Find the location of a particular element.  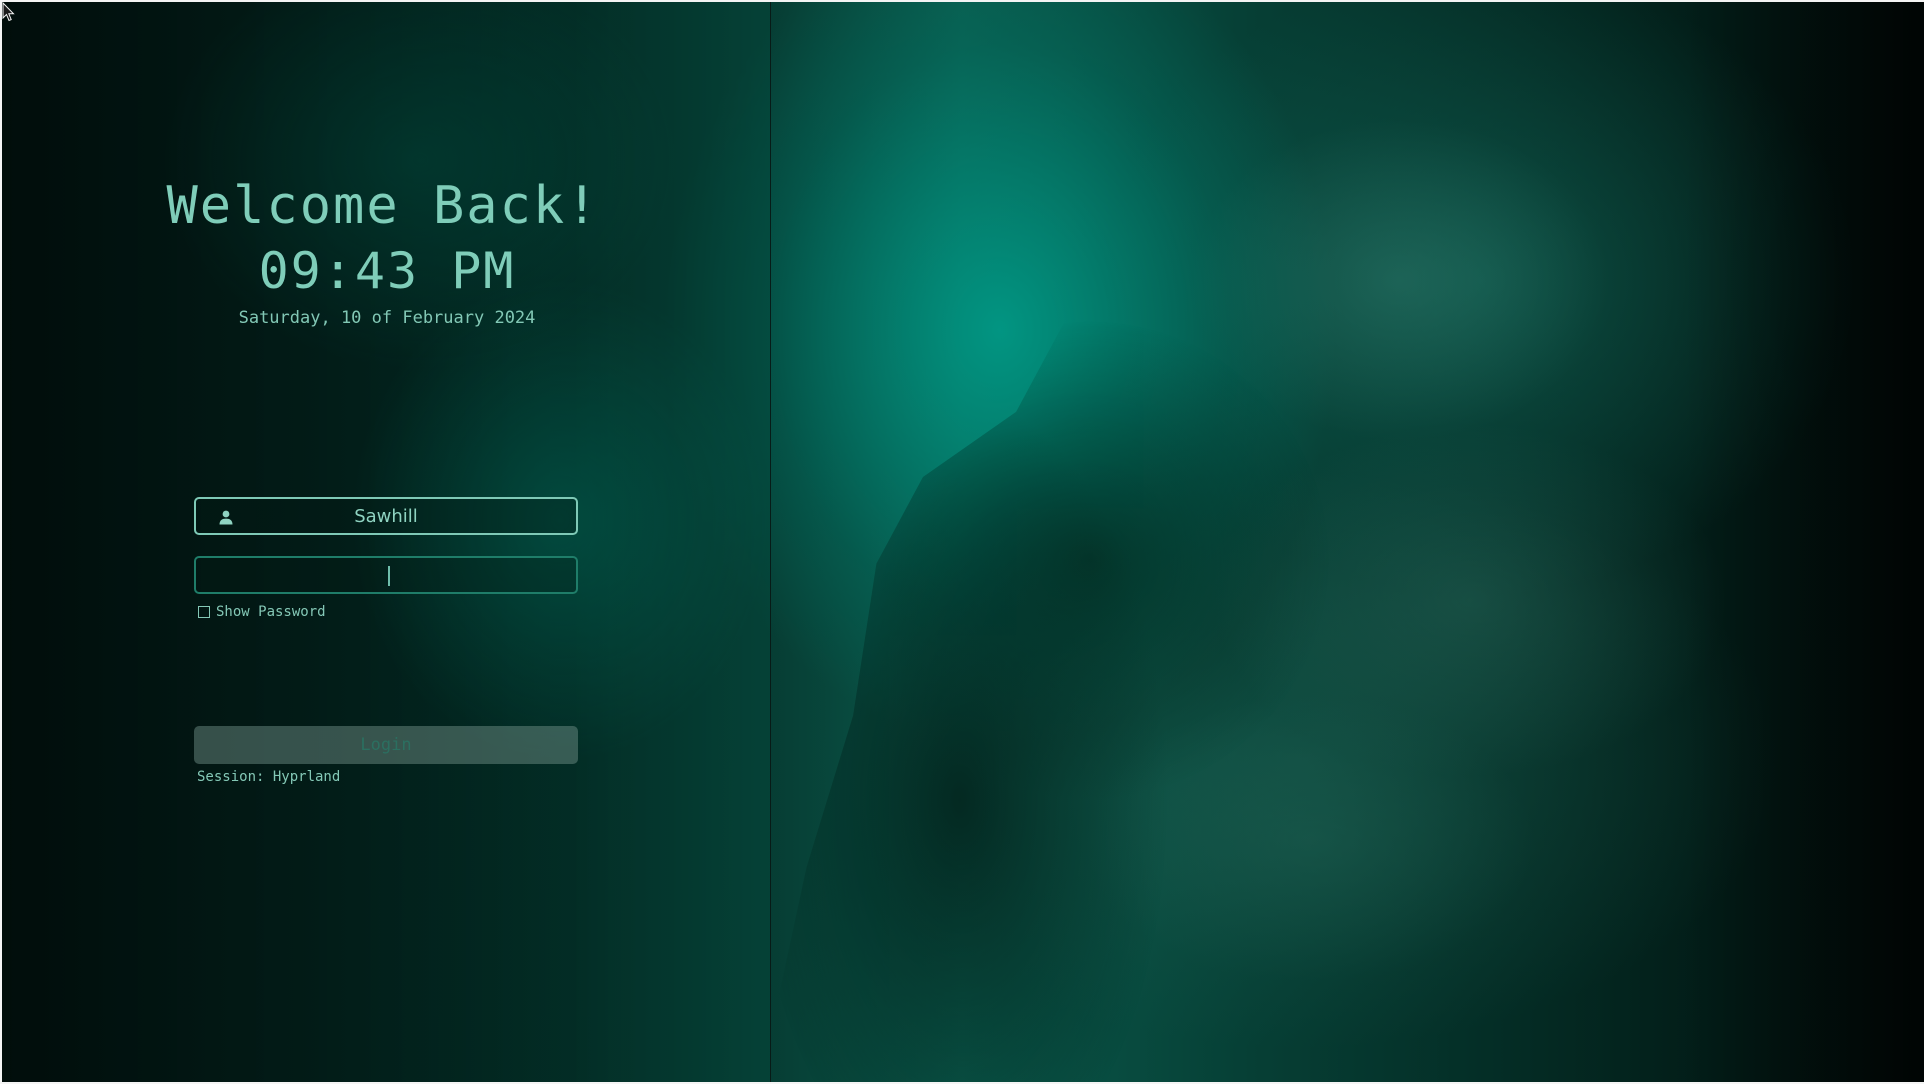

greeting-heading: Welcome Back! is located at coordinates (383, 206).